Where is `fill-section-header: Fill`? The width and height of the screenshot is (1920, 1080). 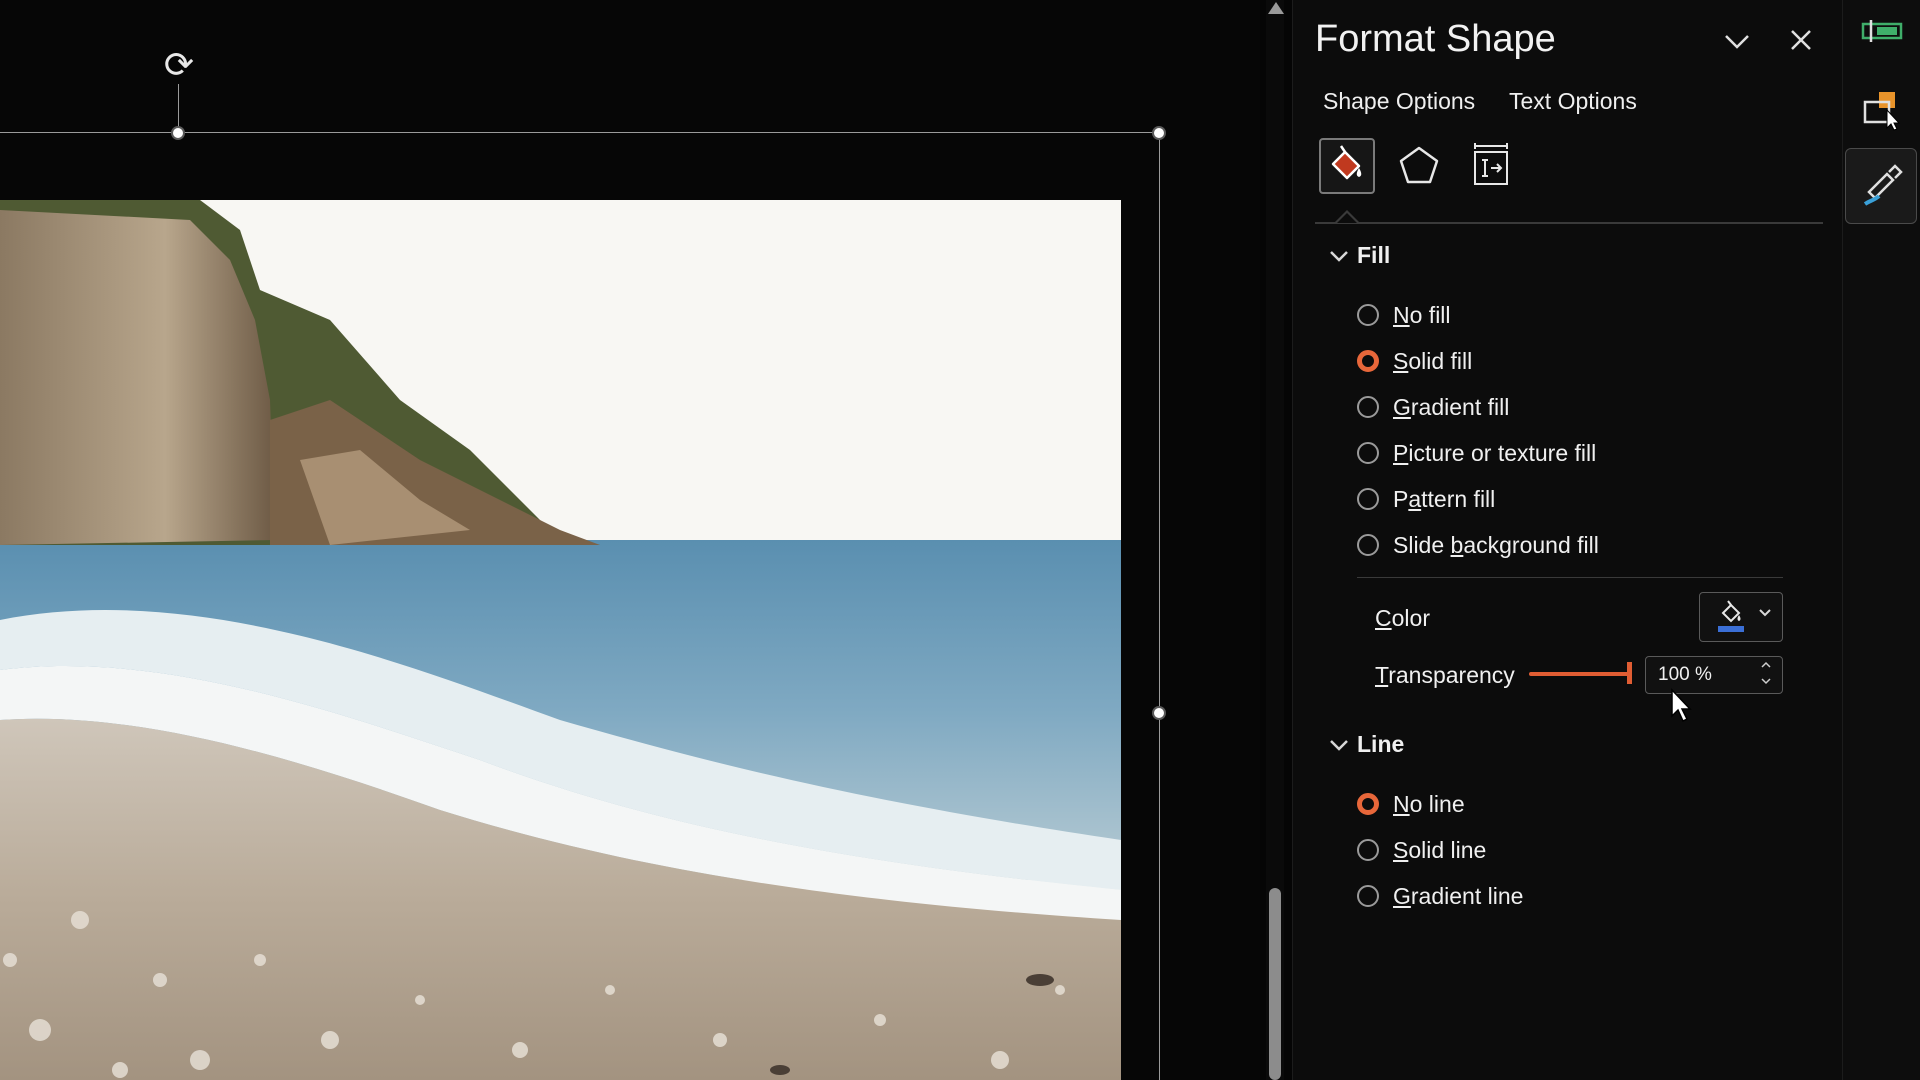
fill-section-header: Fill is located at coordinates (1359, 255).